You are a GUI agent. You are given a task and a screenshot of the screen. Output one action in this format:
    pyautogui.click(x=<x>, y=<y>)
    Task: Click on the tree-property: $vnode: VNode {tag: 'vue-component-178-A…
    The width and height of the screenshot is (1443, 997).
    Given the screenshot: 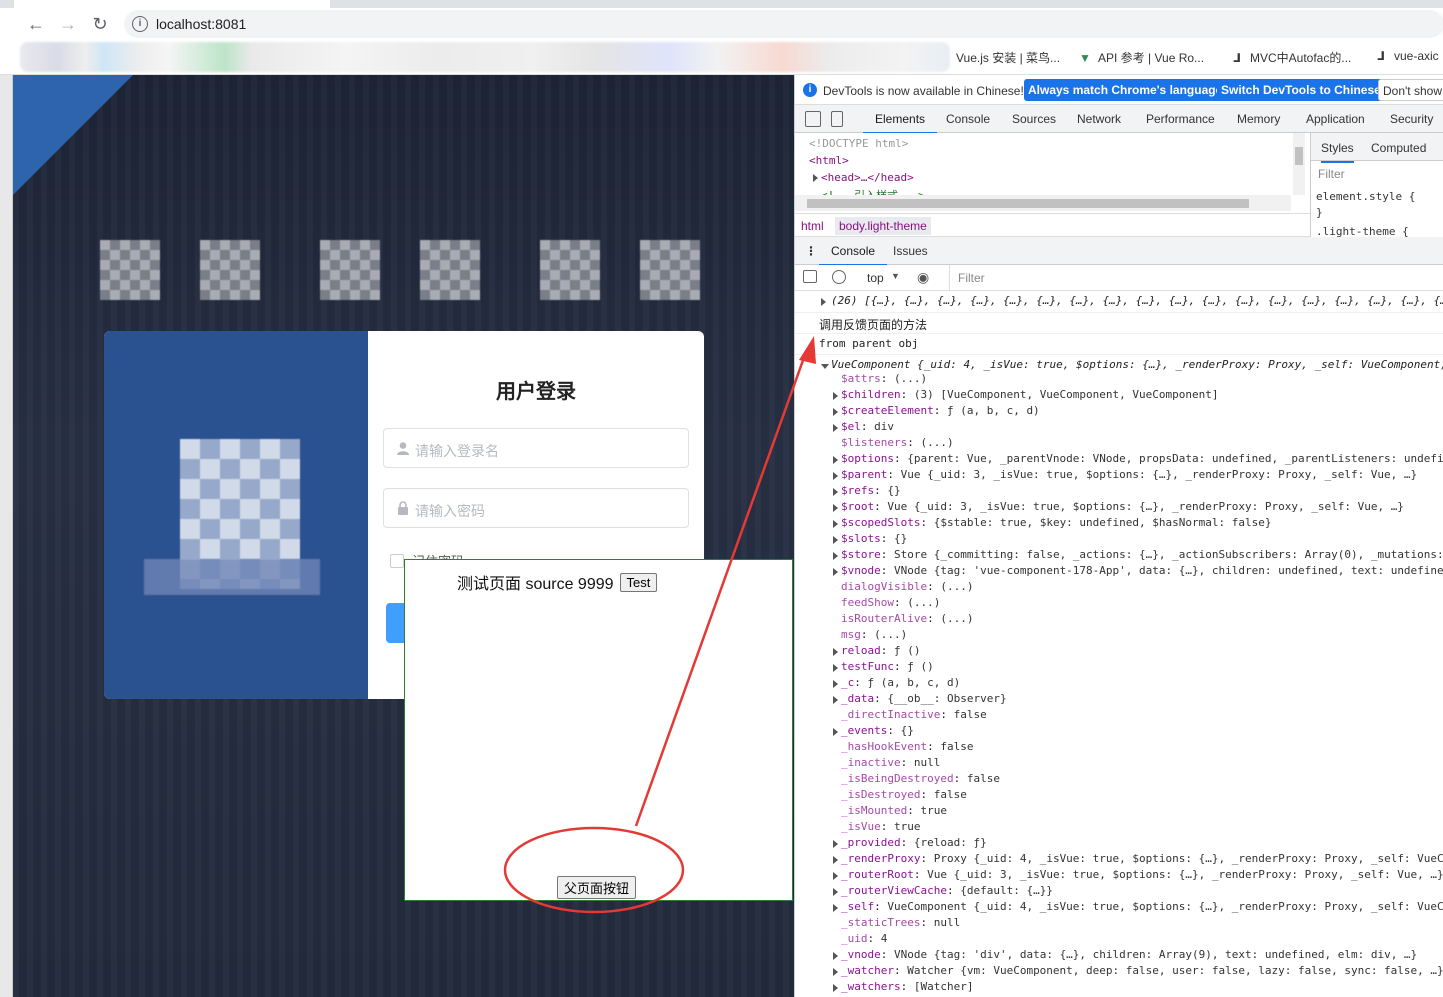 What is the action you would take?
    pyautogui.click(x=1142, y=570)
    